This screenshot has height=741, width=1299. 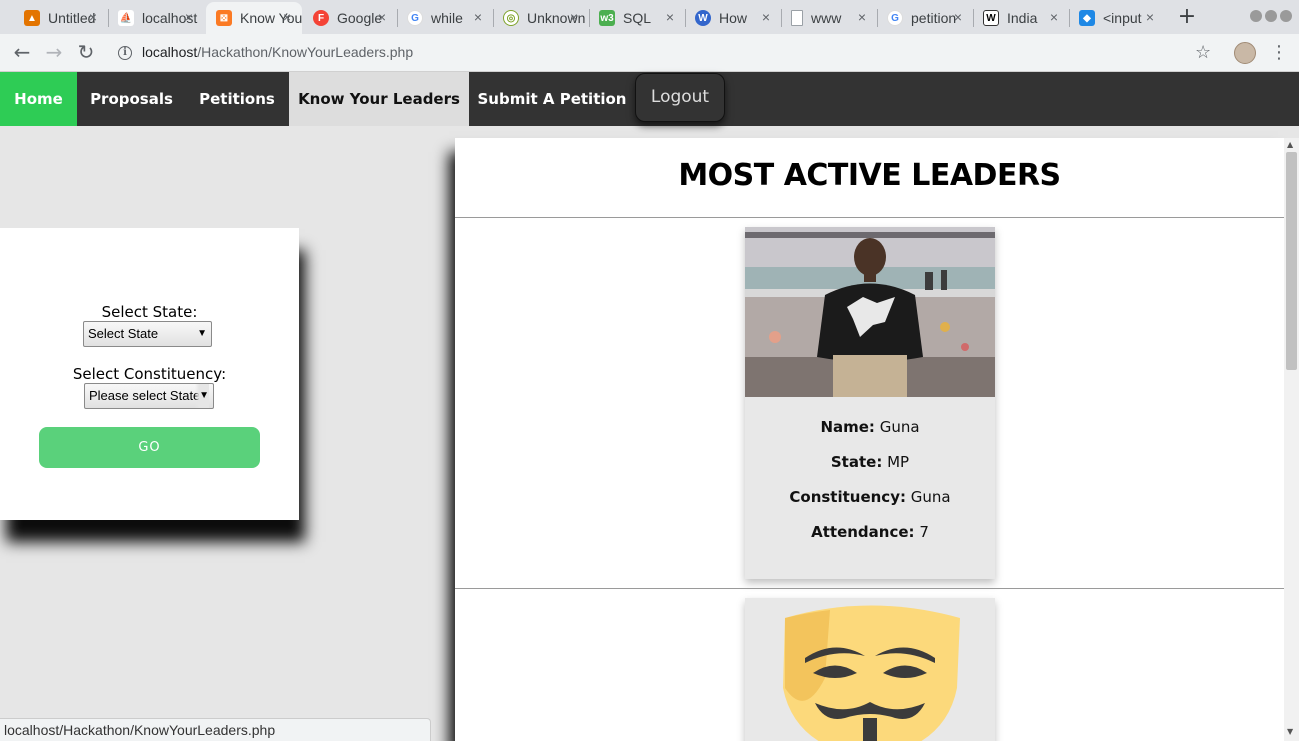 I want to click on browser-tab: ◎ Unknown ×, so click(x=541, y=18).